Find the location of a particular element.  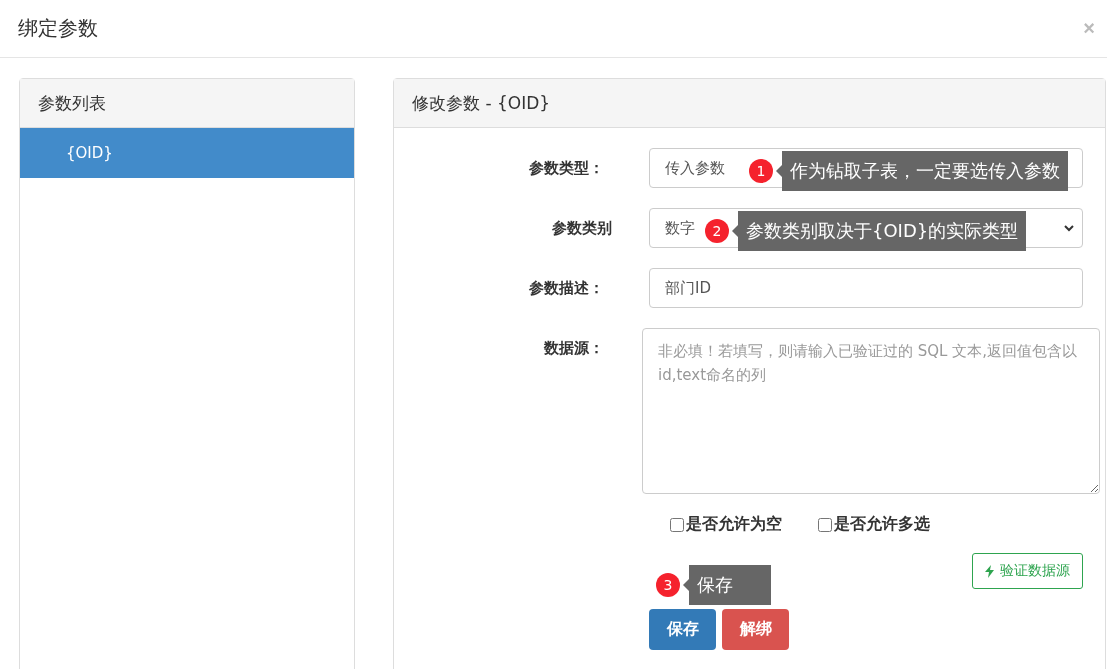

caret-icon is located at coordinates (1069, 228).